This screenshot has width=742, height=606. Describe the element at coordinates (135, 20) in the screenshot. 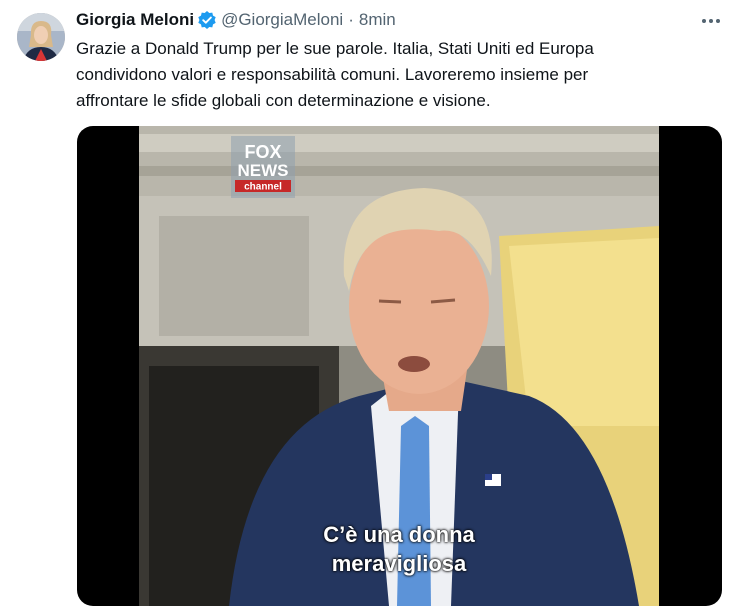

I see `author-name: Giorgia Meloni` at that location.